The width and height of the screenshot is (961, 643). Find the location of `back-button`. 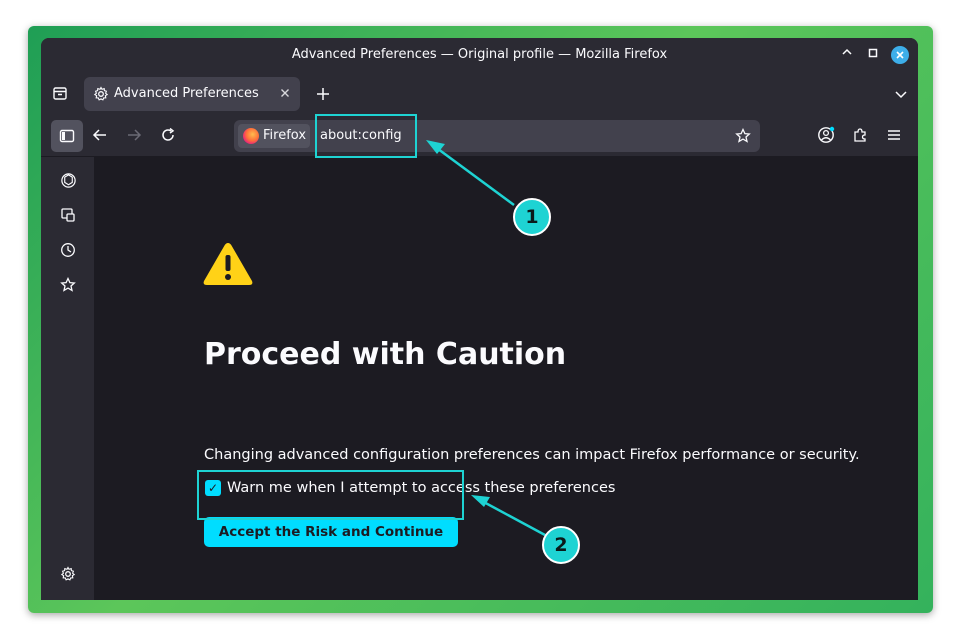

back-button is located at coordinates (100, 135).